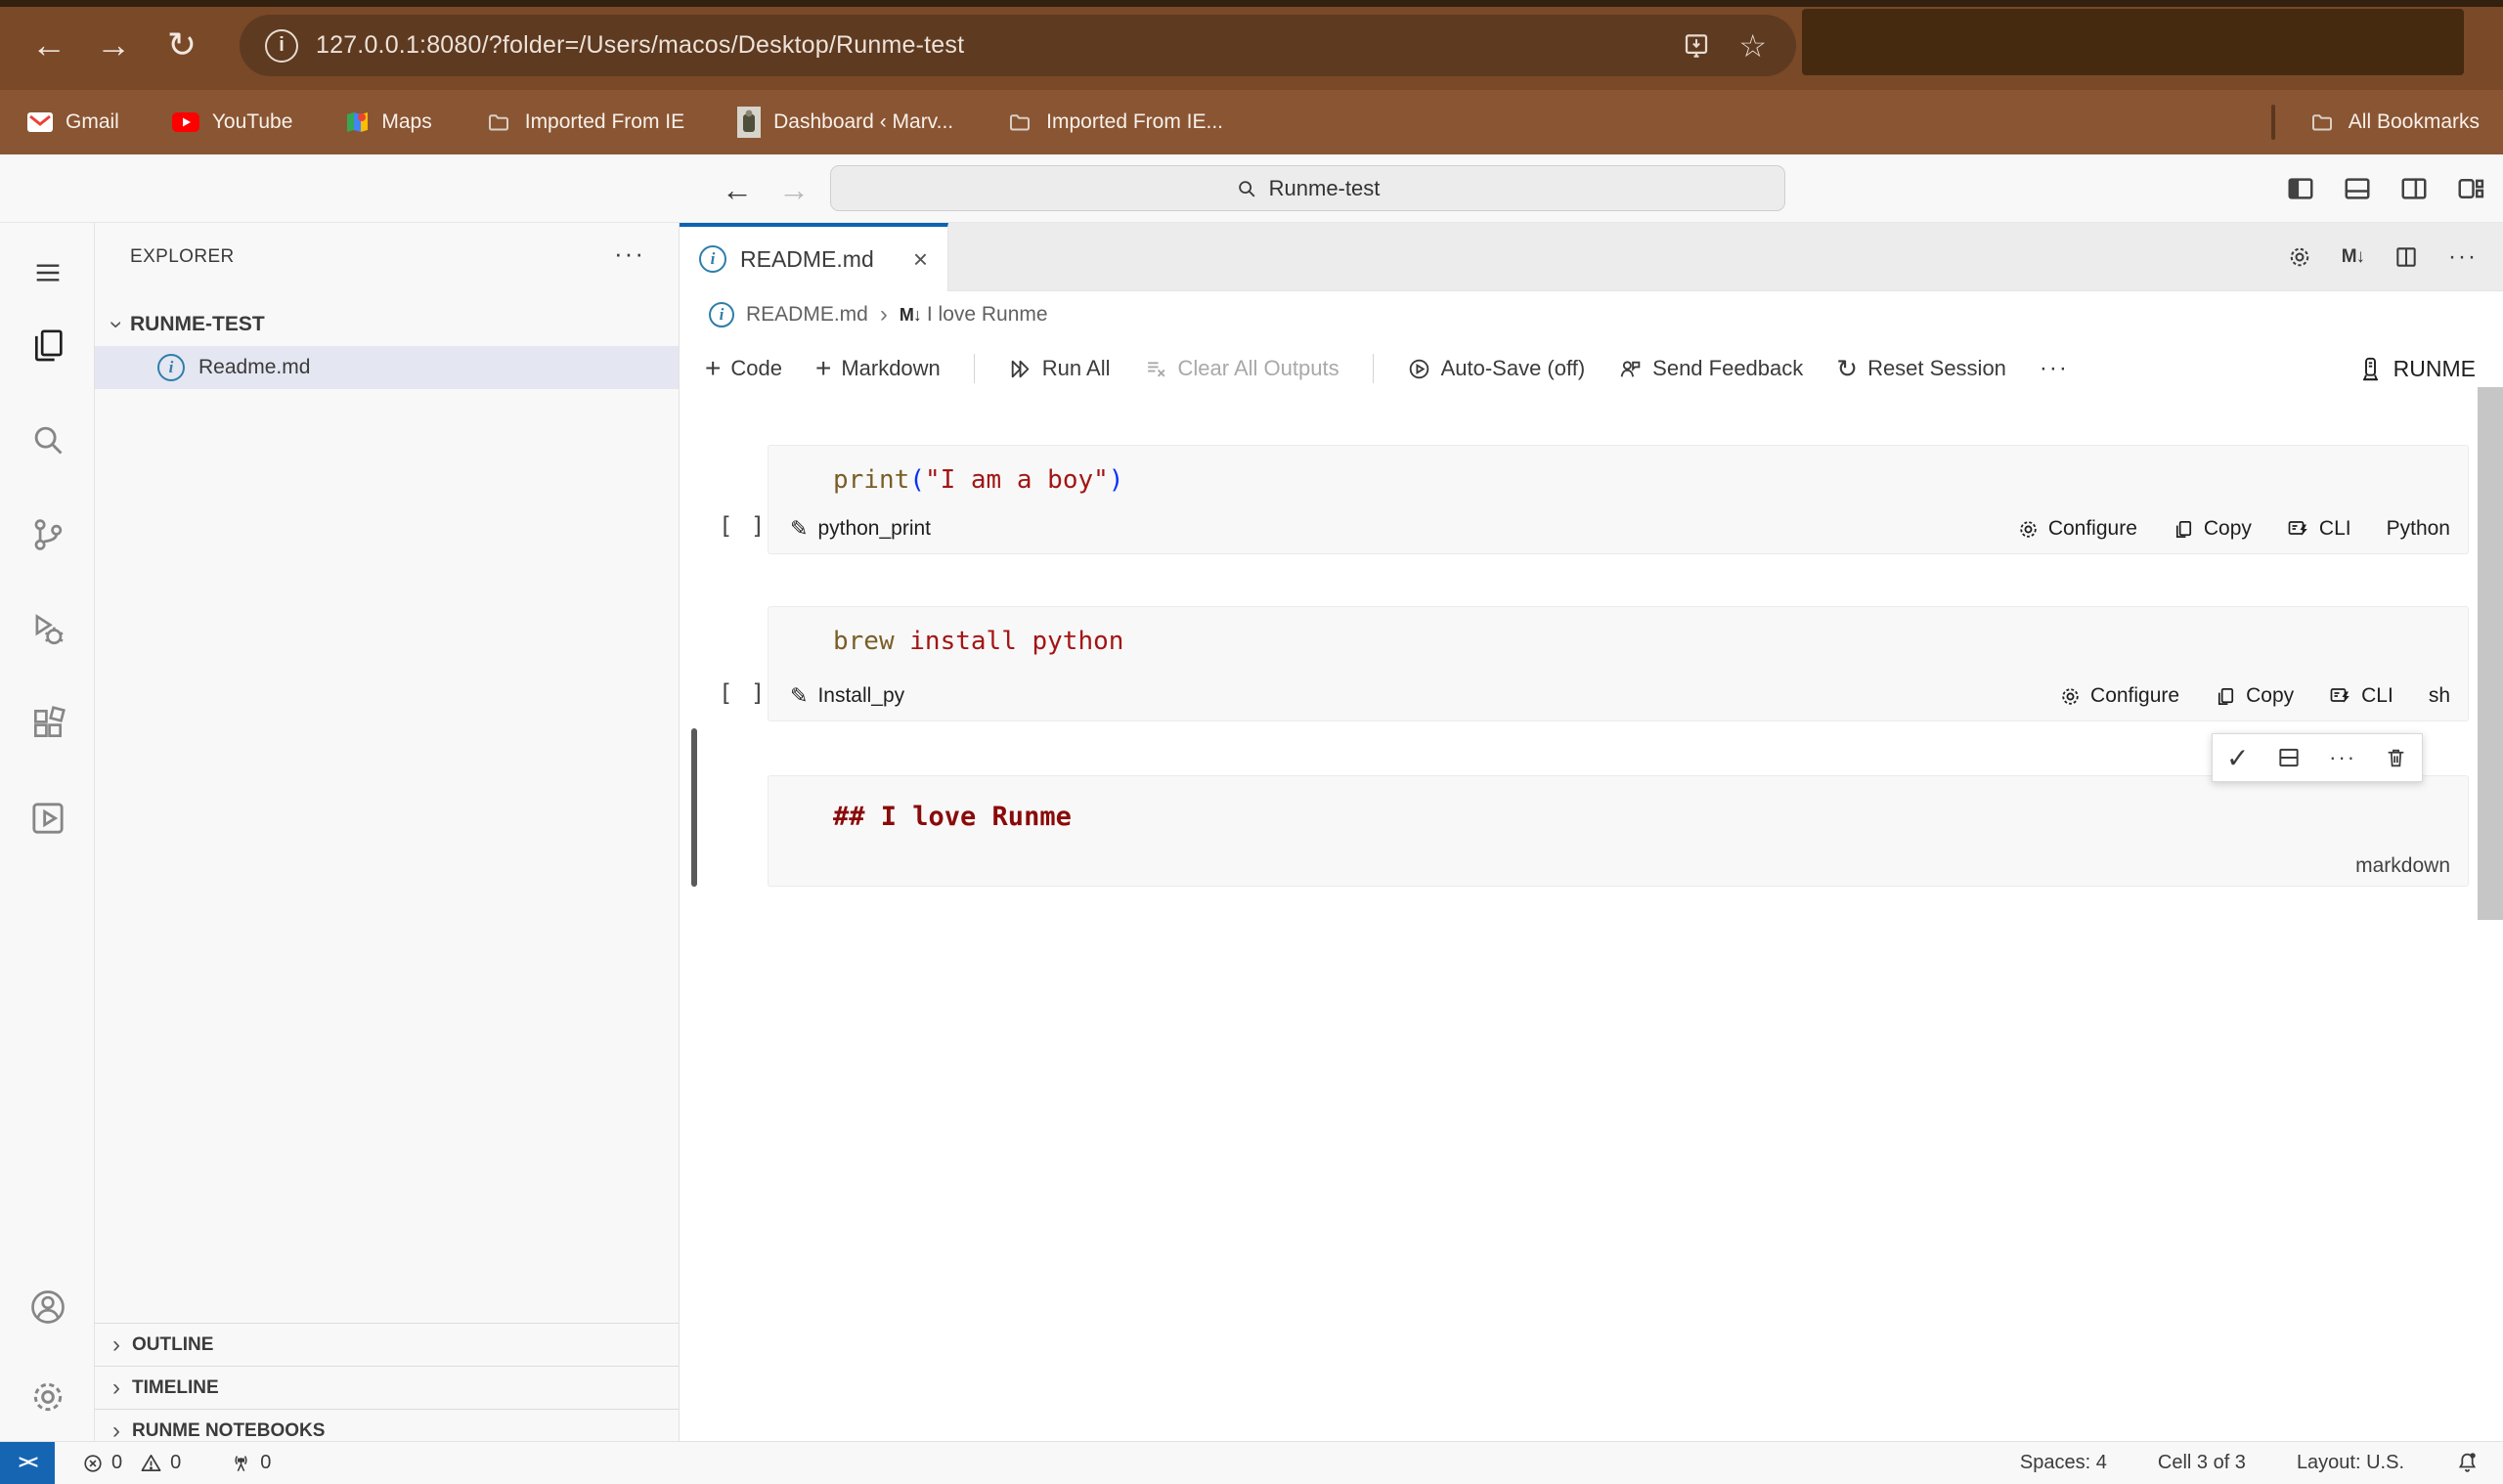  What do you see at coordinates (387, 367) in the screenshot?
I see `tree-item-readme: i Readme.md` at bounding box center [387, 367].